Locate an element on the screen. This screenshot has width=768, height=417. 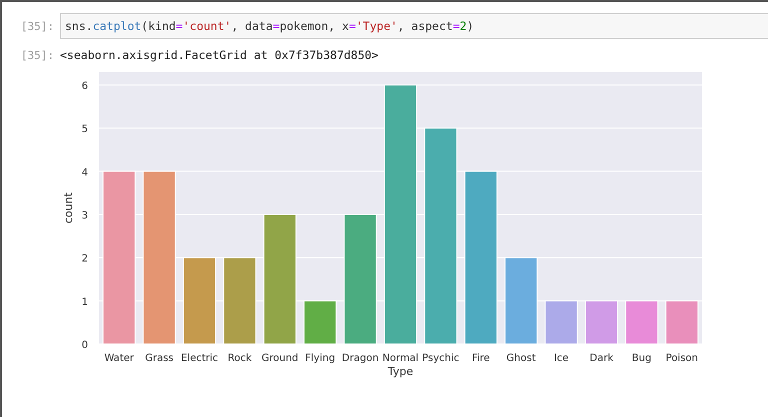
x-tick-label: Bug is located at coordinates (642, 358).